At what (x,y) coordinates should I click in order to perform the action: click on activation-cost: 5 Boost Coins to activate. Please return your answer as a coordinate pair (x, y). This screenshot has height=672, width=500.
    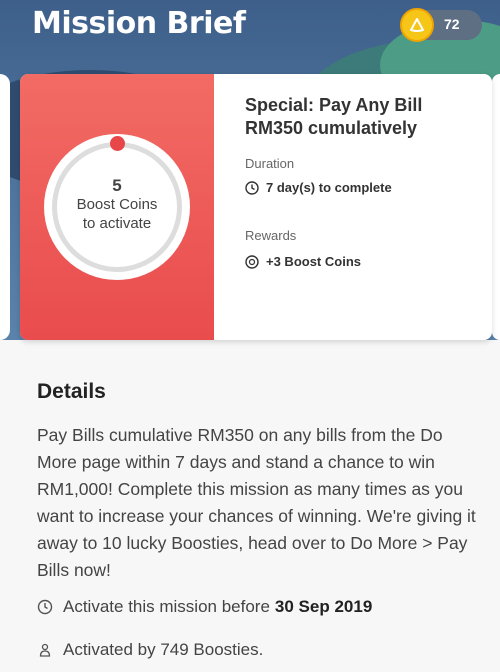
    Looking at the image, I should click on (117, 204).